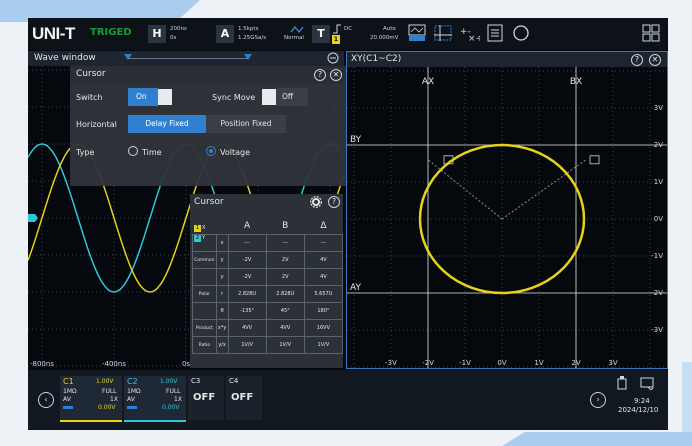 This screenshot has width=692, height=446. What do you see at coordinates (143, 97) in the screenshot?
I see `switch-value: On` at bounding box center [143, 97].